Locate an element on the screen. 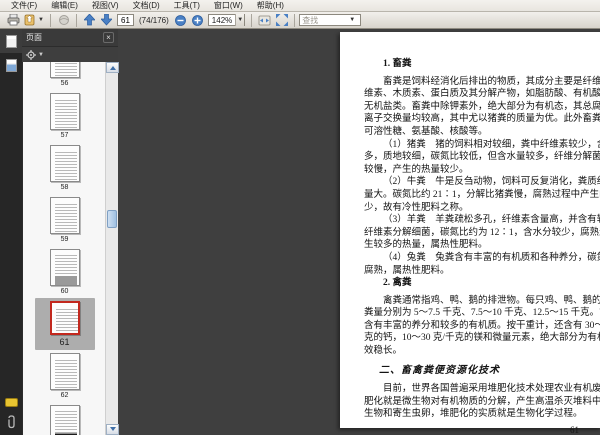  document-text-line: 较慢，产生的热量较少。 is located at coordinates (416, 169).